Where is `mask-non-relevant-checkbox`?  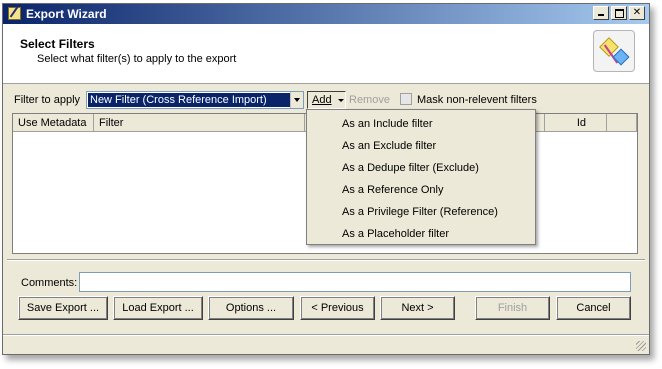 mask-non-relevant-checkbox is located at coordinates (406, 99).